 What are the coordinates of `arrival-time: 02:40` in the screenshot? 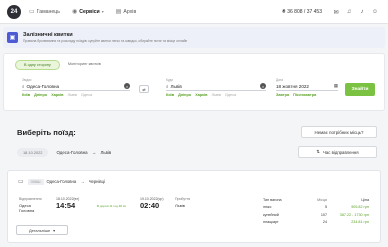 It's located at (150, 205).